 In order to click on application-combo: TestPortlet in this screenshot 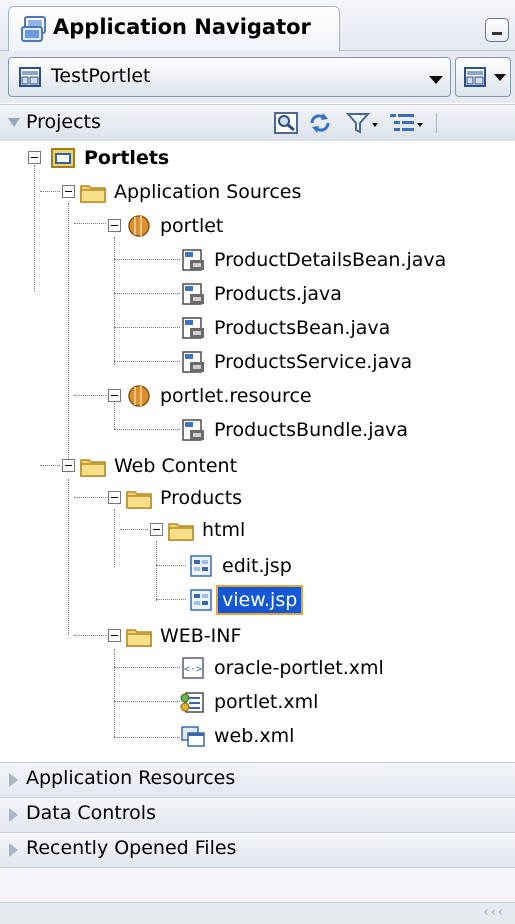, I will do `click(229, 77)`.